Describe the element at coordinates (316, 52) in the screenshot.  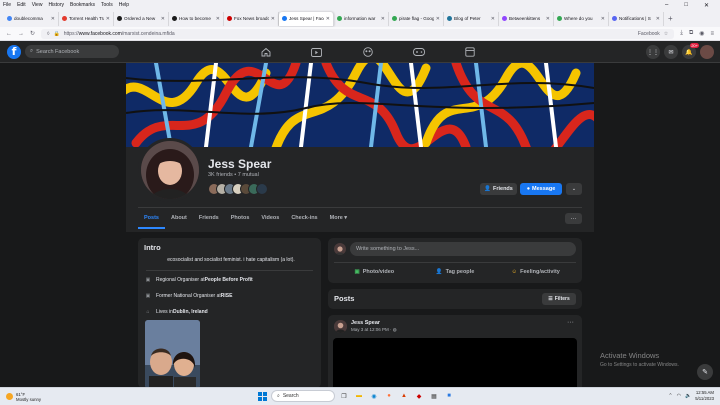
I see `nav-watch-icon` at that location.